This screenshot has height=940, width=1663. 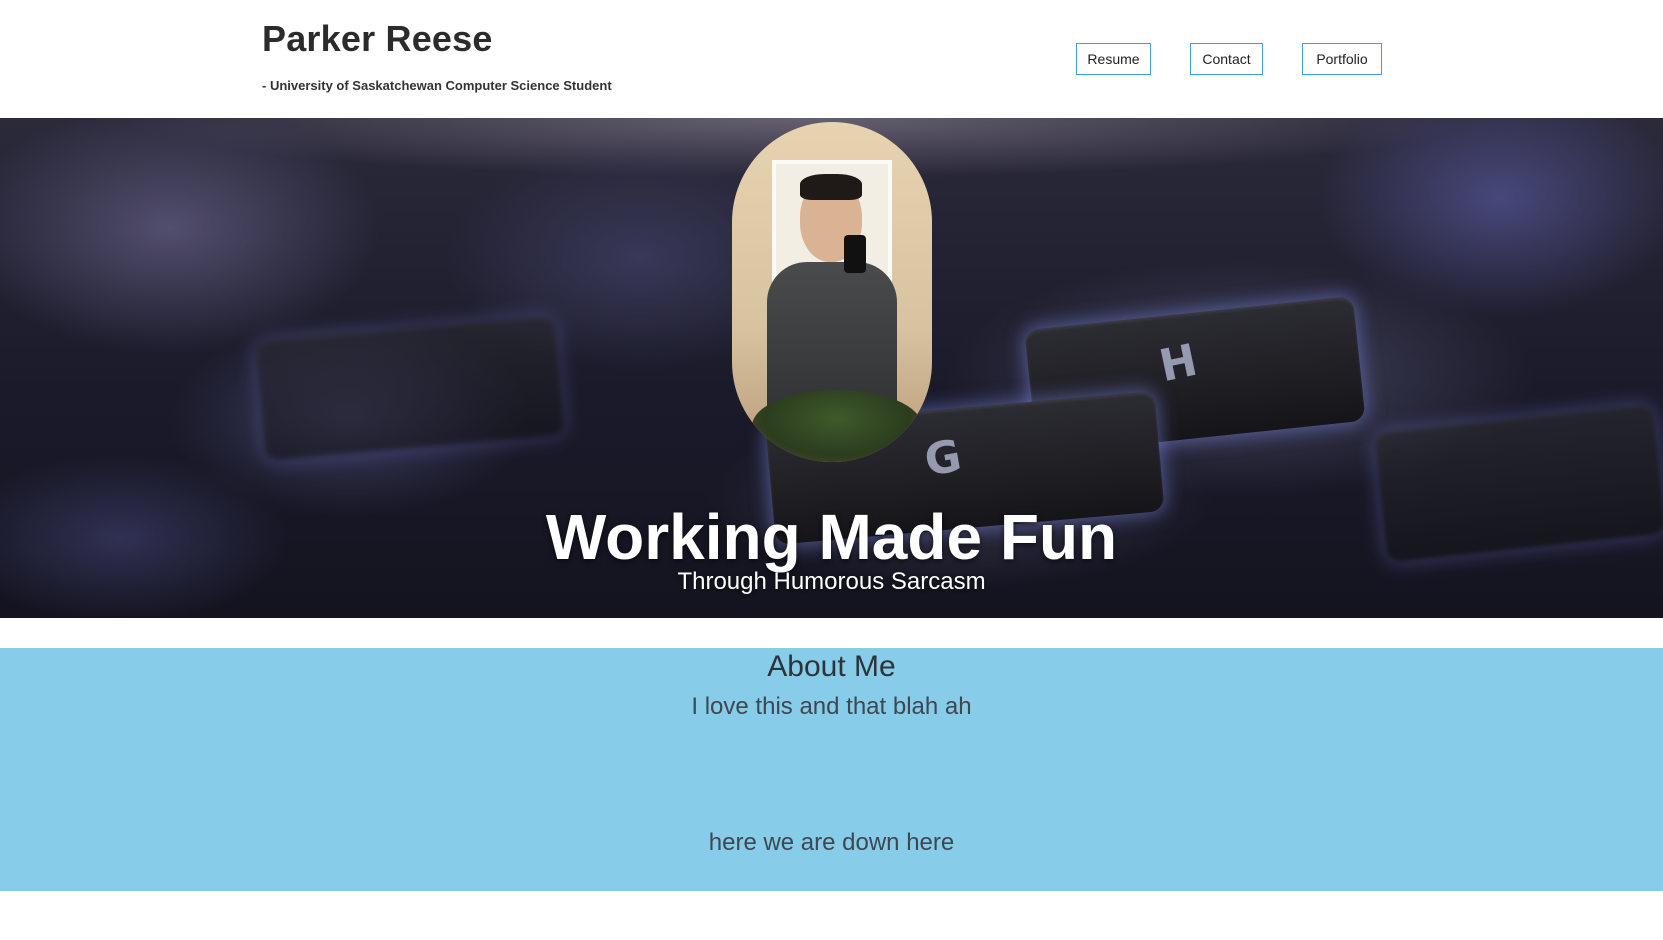 What do you see at coordinates (831, 537) in the screenshot?
I see `hero-title: Working Made Fun` at bounding box center [831, 537].